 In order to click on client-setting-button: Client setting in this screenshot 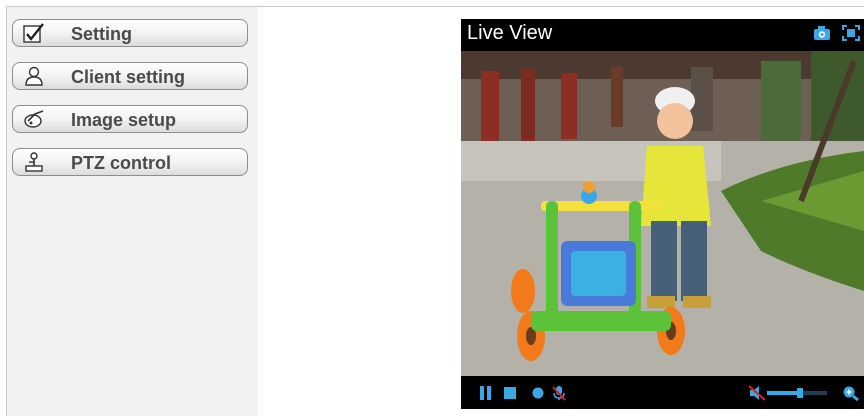, I will do `click(130, 76)`.